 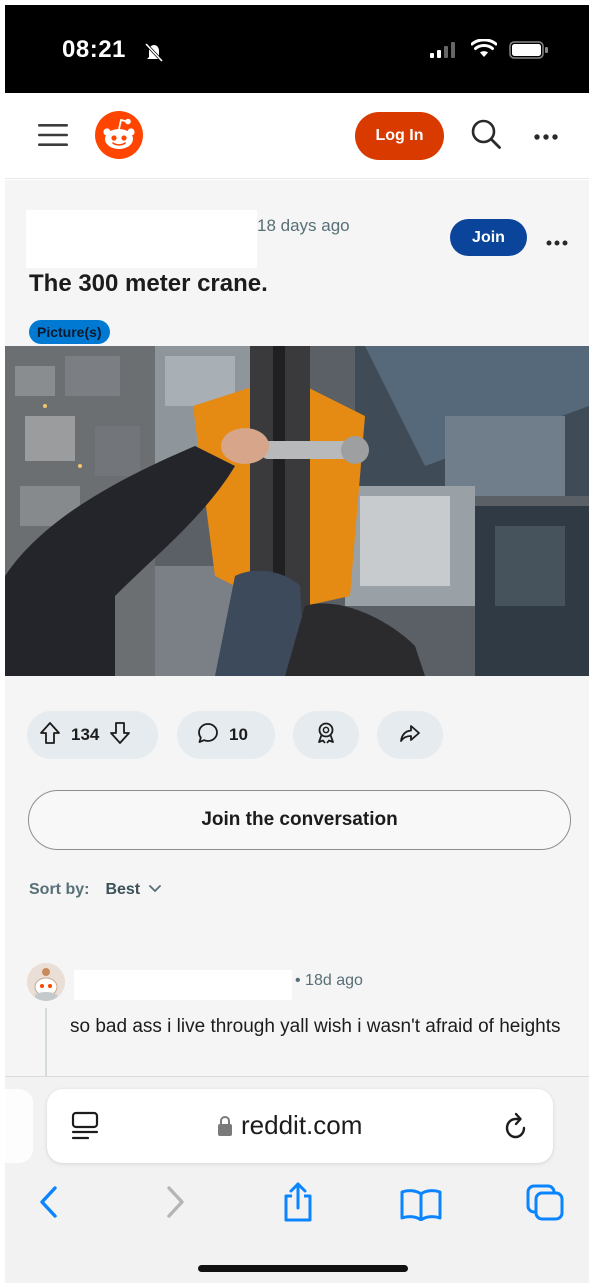 I want to click on wifi-icon, so click(x=484, y=51).